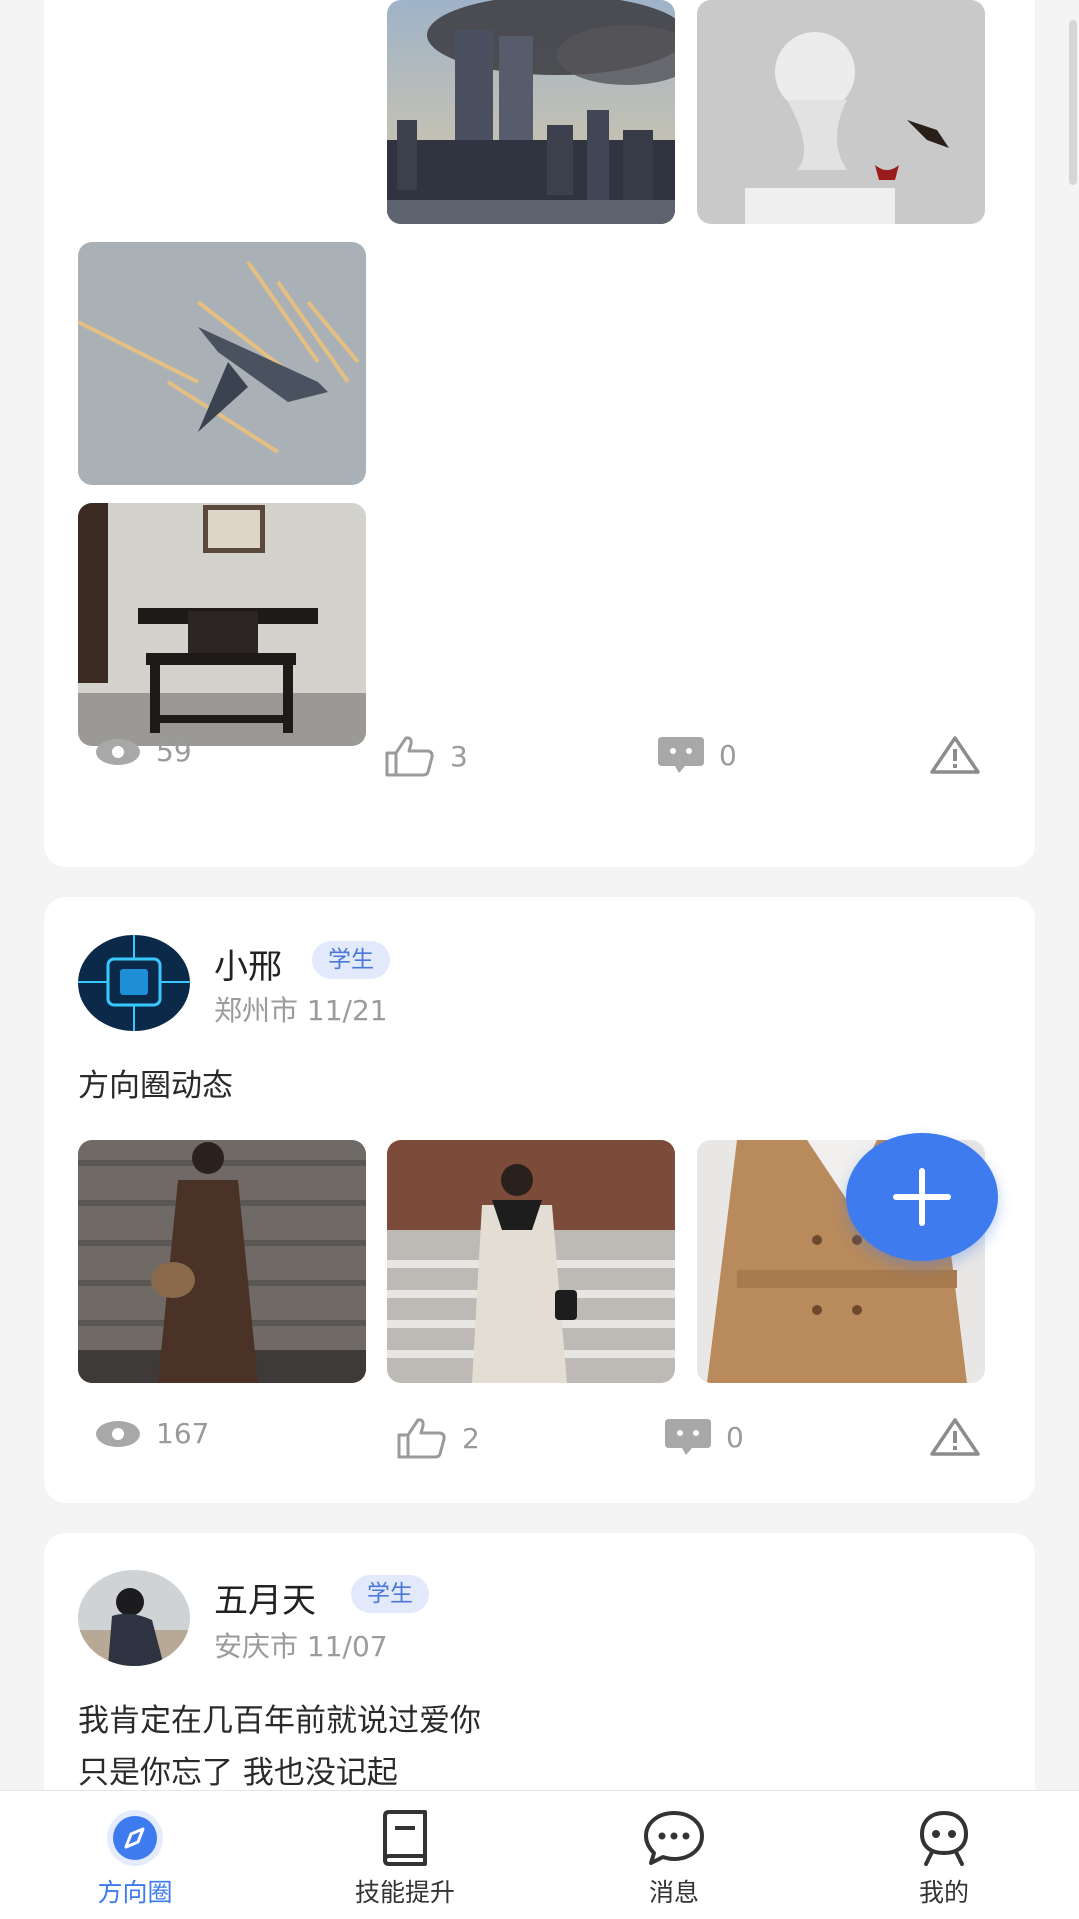 The width and height of the screenshot is (1079, 1919). Describe the element at coordinates (222, 624) in the screenshot. I see `photo-chair-interior` at that location.